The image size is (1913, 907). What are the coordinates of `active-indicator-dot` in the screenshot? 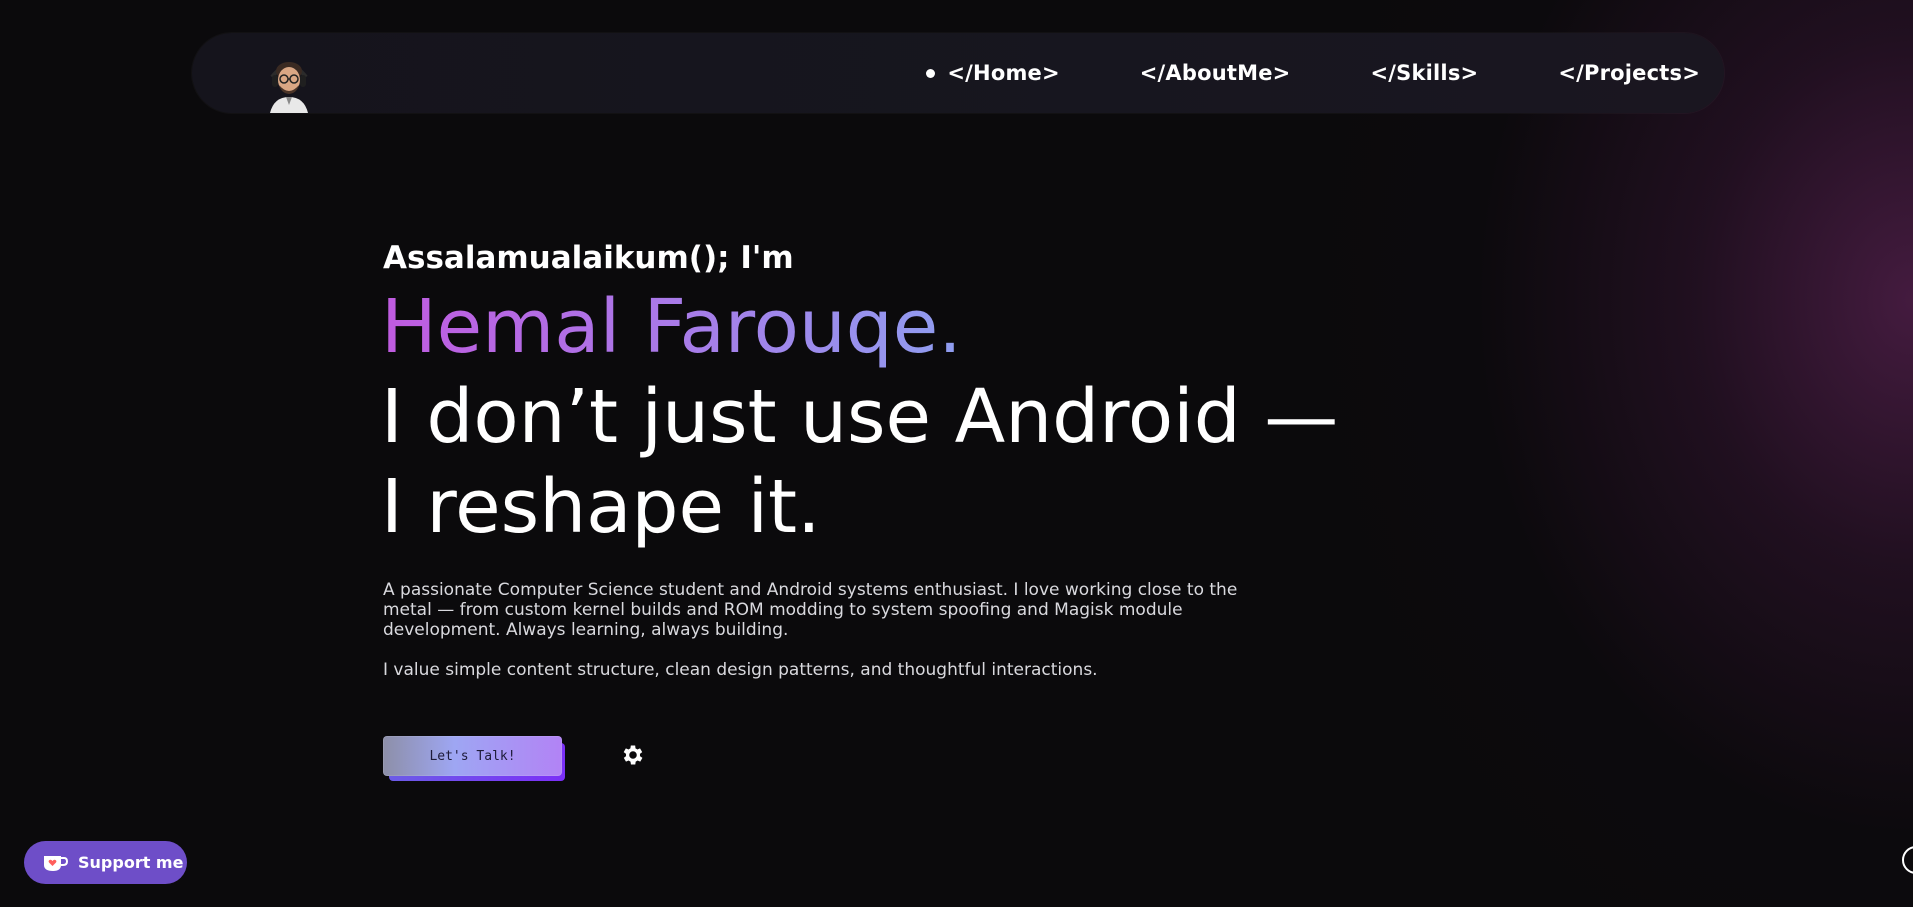 It's located at (931, 73).